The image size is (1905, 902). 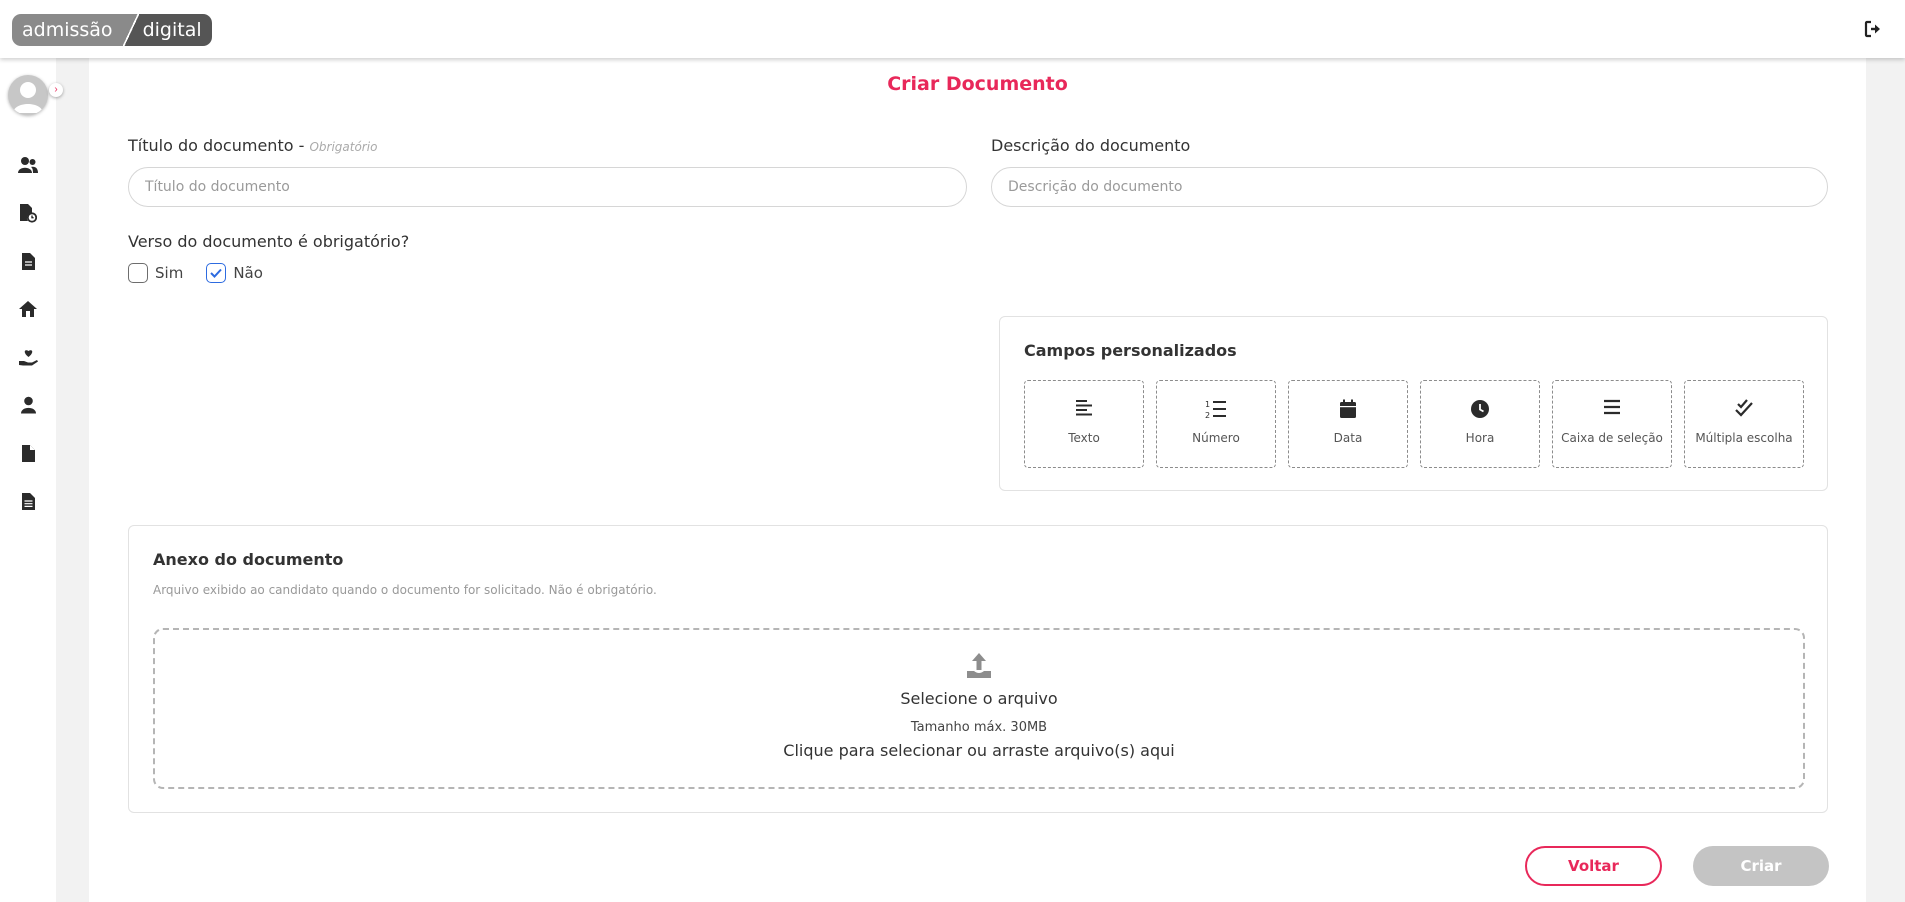 What do you see at coordinates (952, 29) in the screenshot?
I see `top-bar: admissão digital` at bounding box center [952, 29].